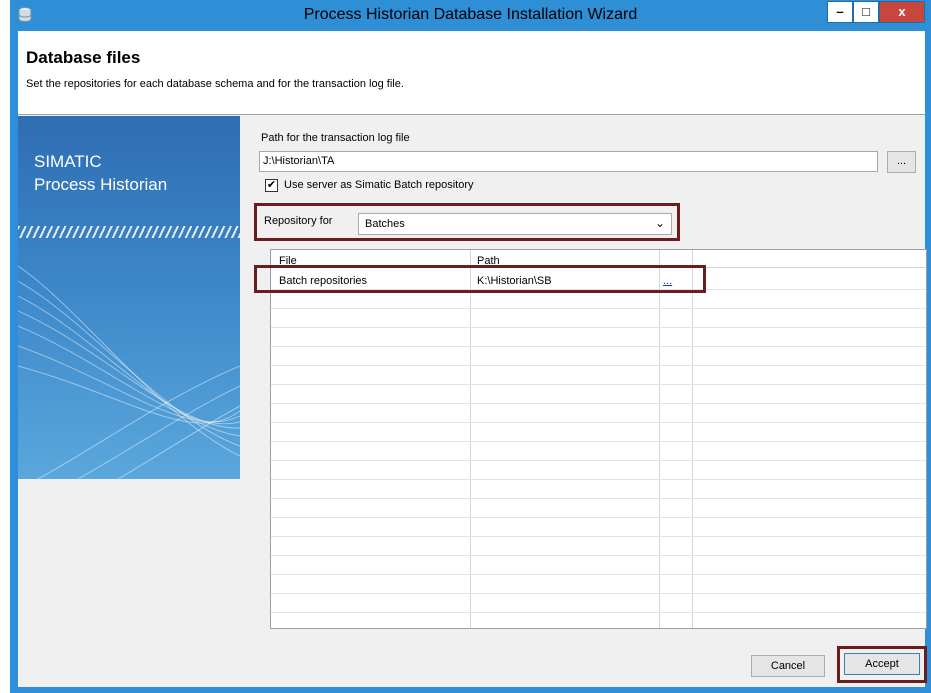  I want to click on cancel-button: Cancel, so click(788, 666).